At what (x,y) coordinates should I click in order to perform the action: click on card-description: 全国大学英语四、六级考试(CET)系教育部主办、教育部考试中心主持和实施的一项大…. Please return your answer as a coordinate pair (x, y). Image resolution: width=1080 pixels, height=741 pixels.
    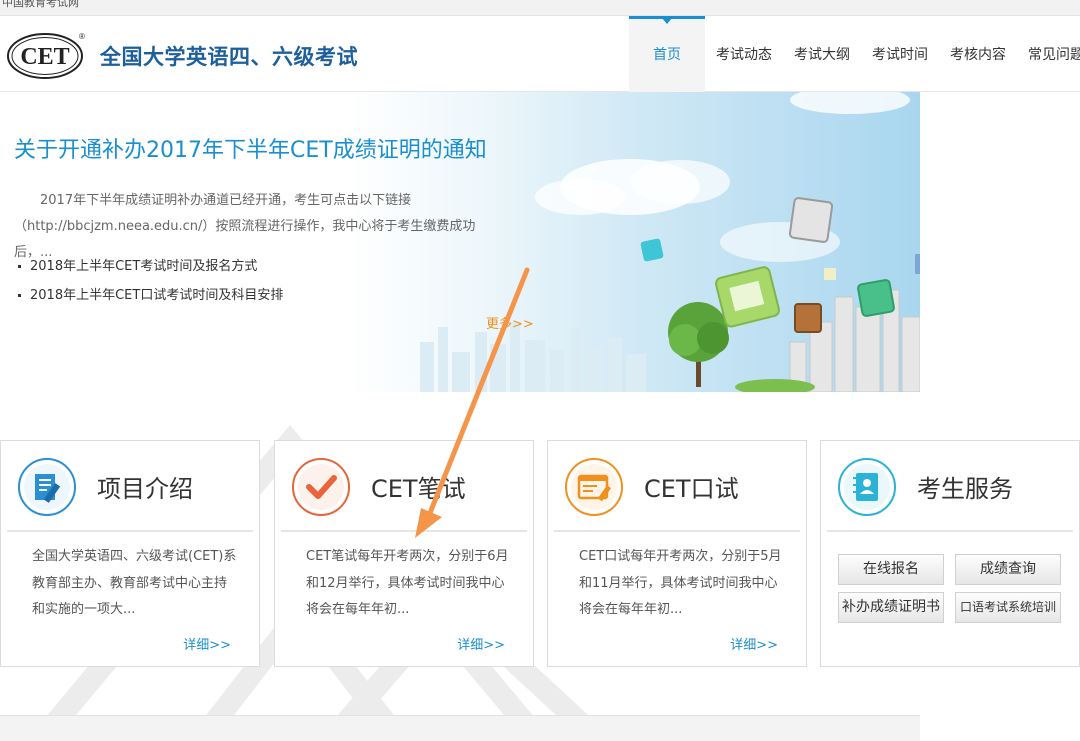
    Looking at the image, I should click on (134, 583).